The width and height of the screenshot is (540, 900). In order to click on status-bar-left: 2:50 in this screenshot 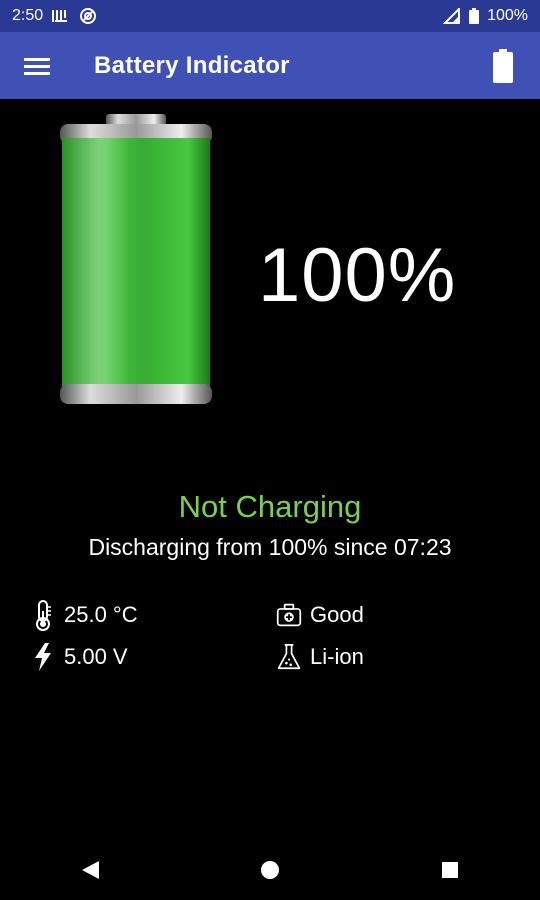, I will do `click(54, 16)`.